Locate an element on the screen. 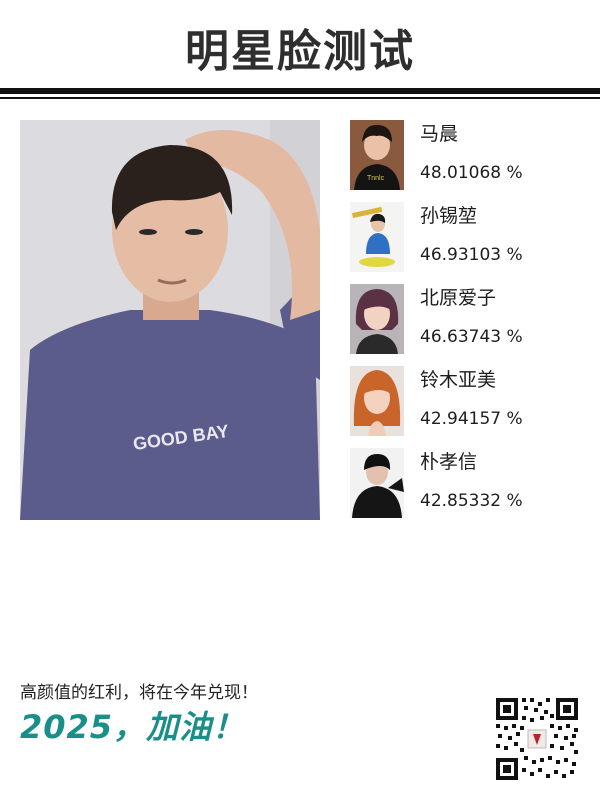  qr-code is located at coordinates (537, 739).